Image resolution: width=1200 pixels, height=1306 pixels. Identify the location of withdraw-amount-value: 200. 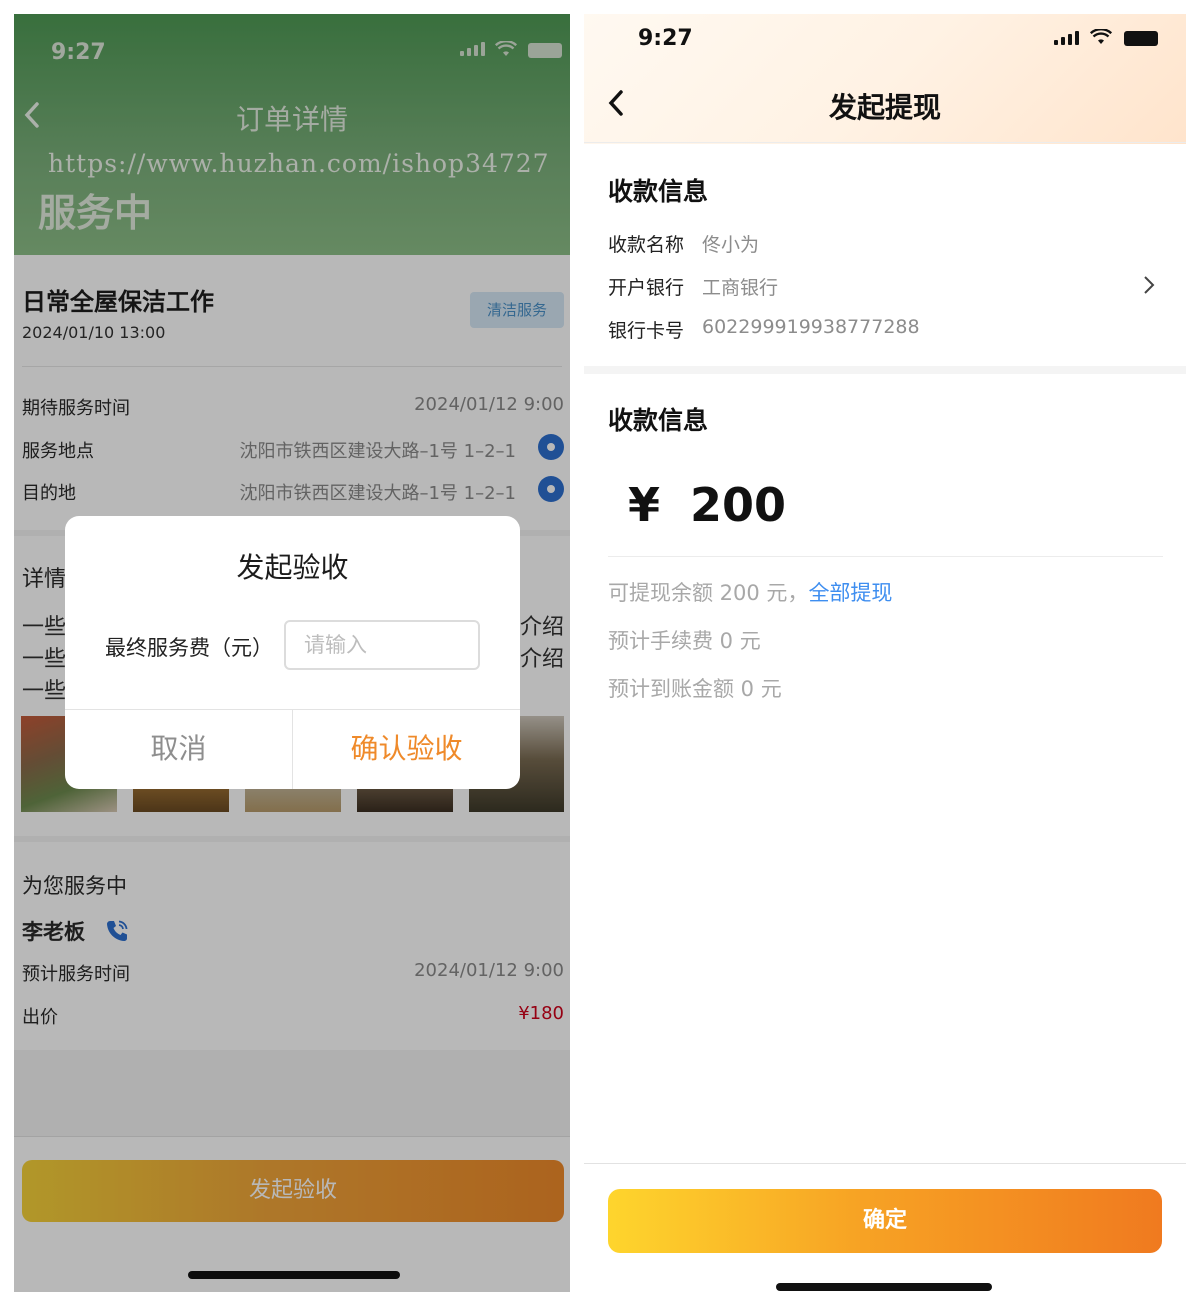
(738, 505).